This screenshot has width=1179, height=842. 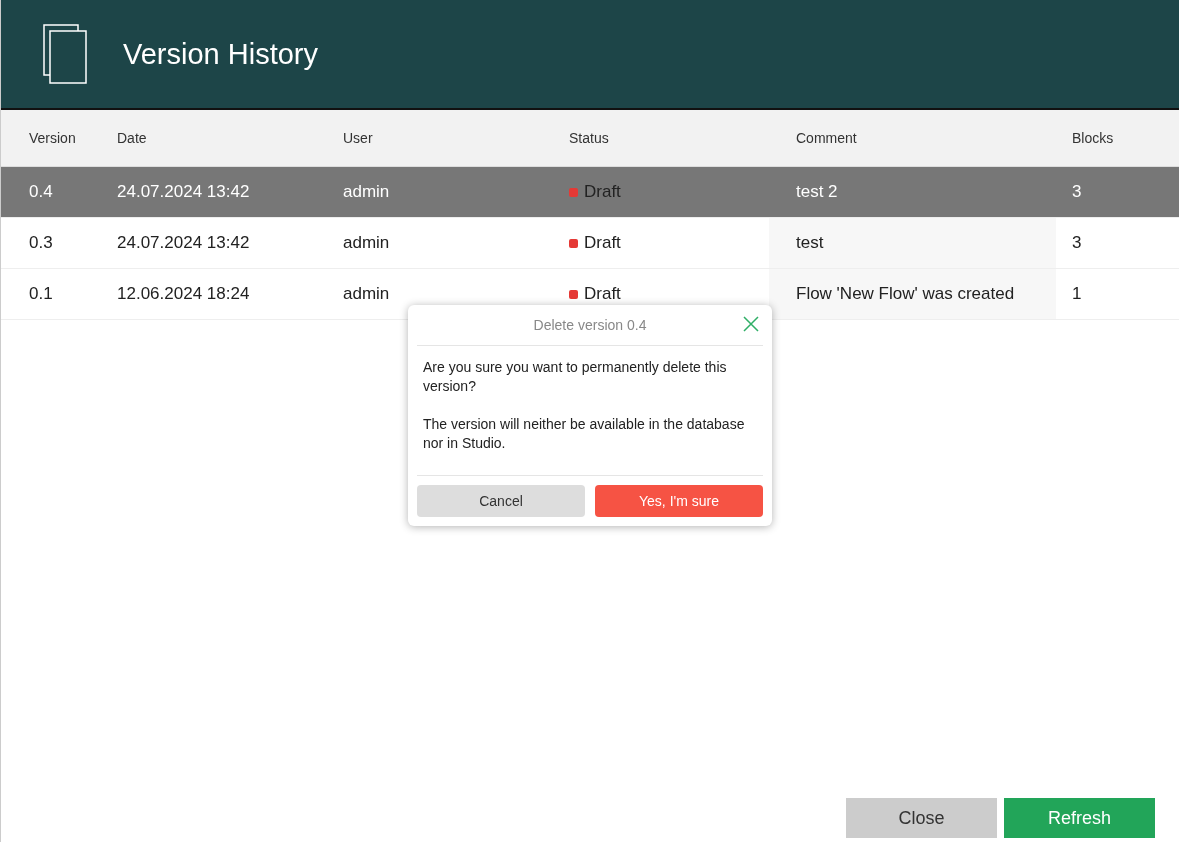 What do you see at coordinates (826, 138) in the screenshot?
I see `column-header: Comment` at bounding box center [826, 138].